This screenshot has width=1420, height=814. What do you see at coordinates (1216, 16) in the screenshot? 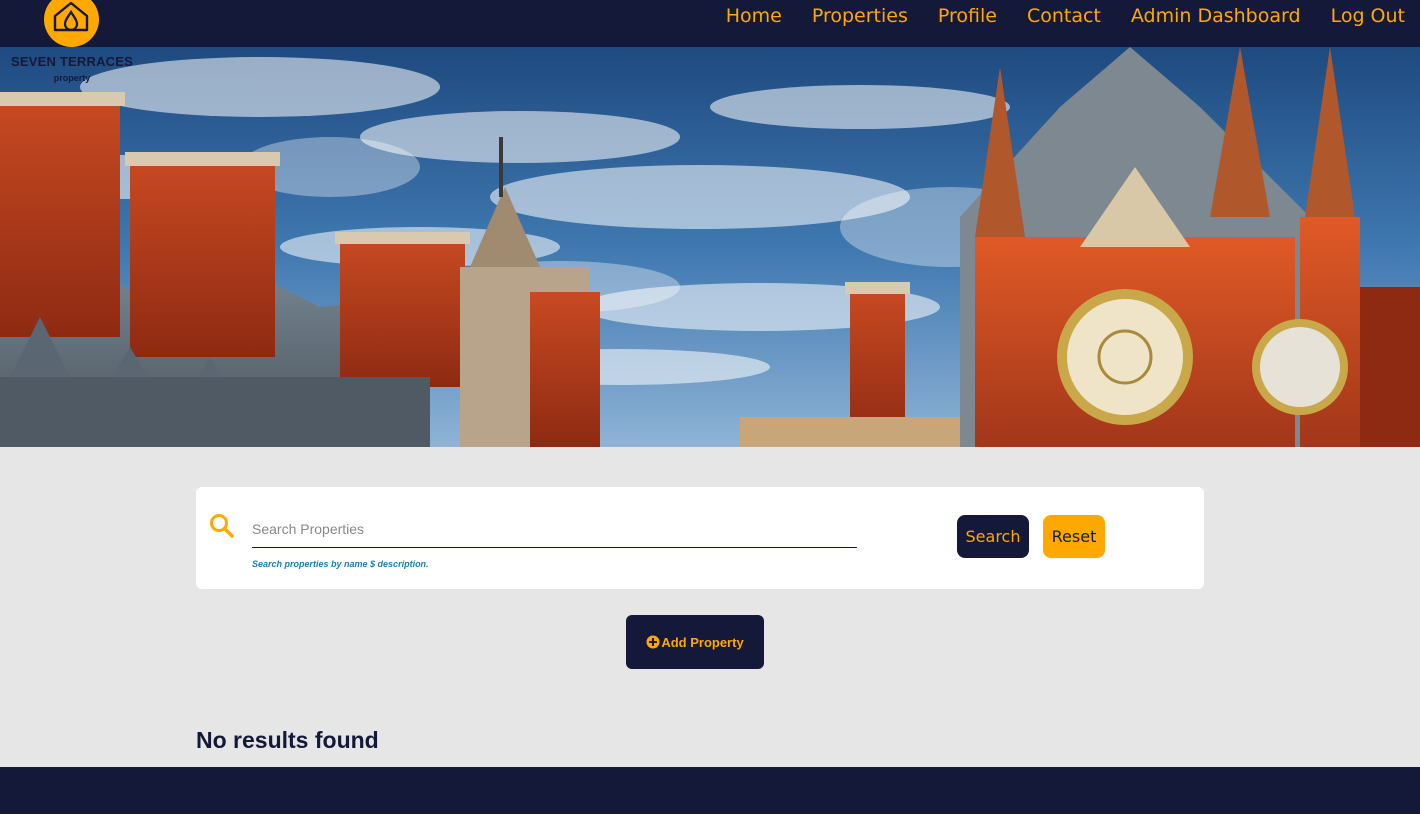
I see `nav-admin-dashboard-link: Admin Dashboard` at bounding box center [1216, 16].